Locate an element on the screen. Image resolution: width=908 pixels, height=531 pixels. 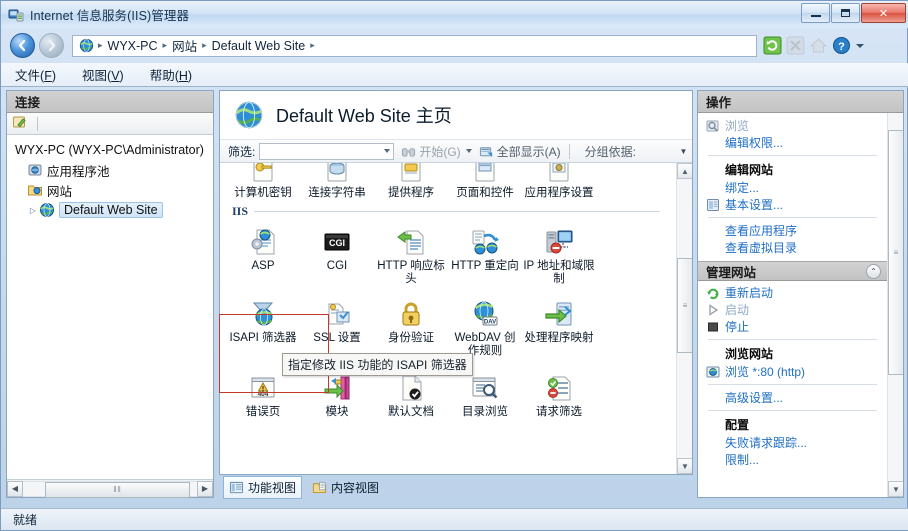
feature-http-redirect-label: HTTP 重定向 is located at coordinates (485, 266).